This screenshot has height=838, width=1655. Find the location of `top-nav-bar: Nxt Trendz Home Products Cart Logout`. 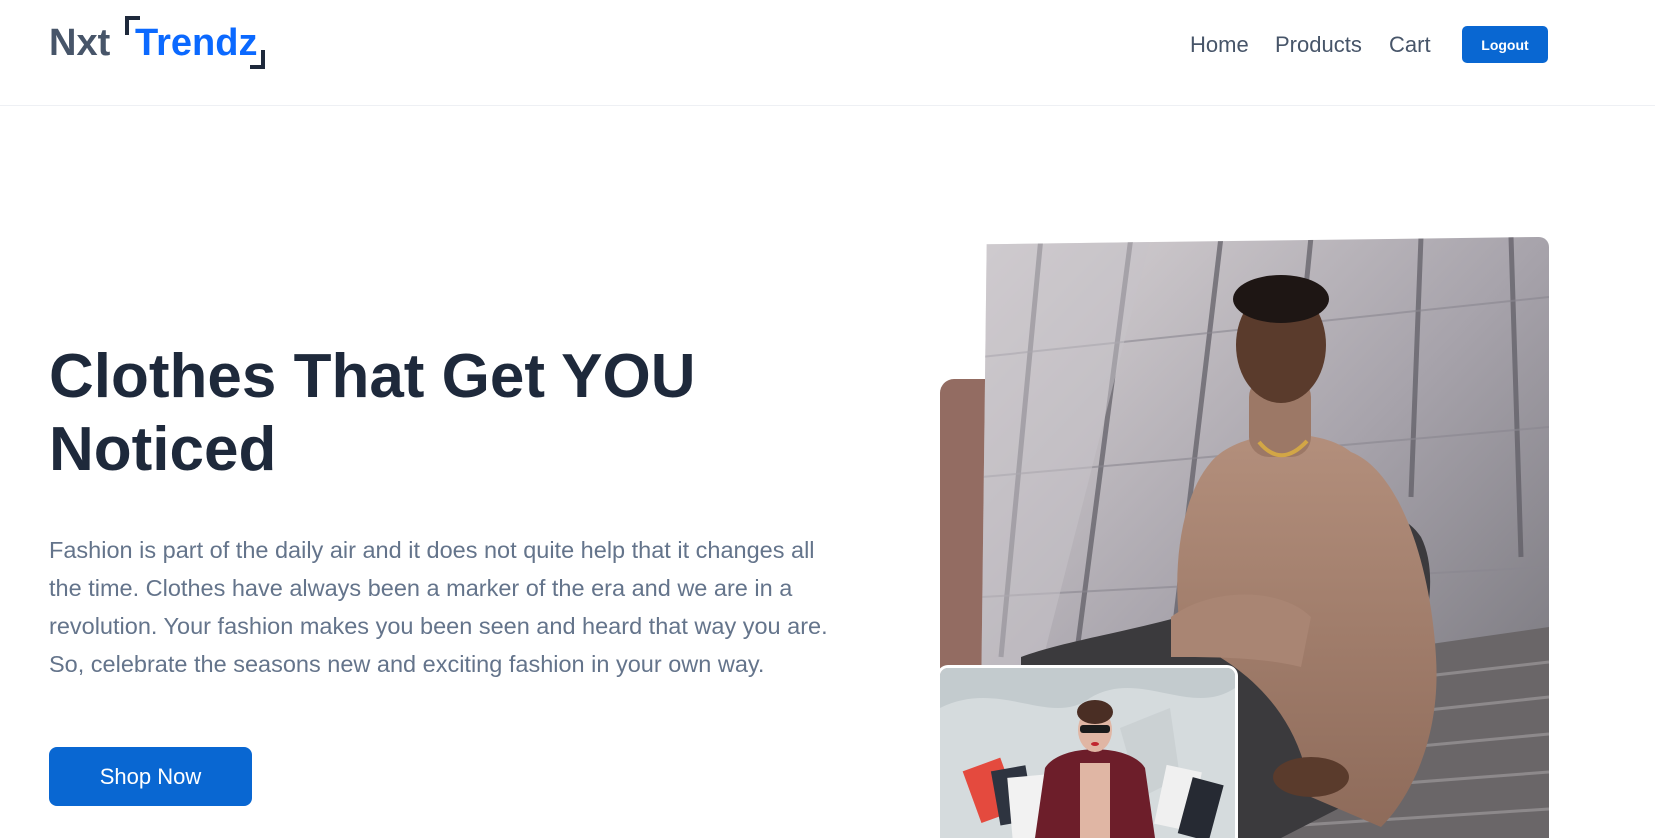

top-nav-bar: Nxt Trendz Home Products Cart Logout is located at coordinates (827, 53).